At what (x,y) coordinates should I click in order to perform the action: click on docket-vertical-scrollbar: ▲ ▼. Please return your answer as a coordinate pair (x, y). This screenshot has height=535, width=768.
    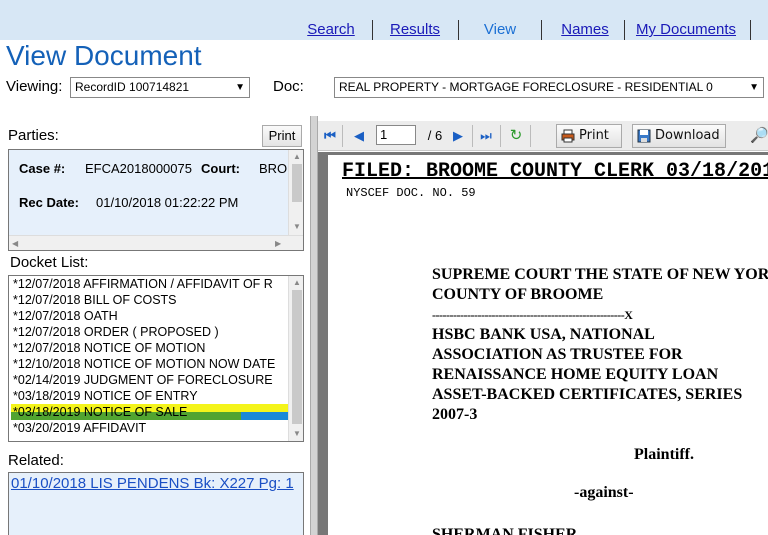
    Looking at the image, I should click on (295, 358).